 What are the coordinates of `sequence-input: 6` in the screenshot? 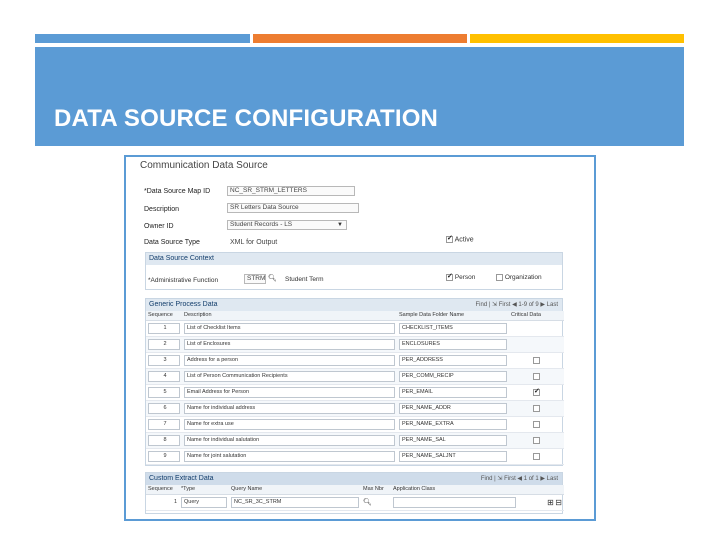 It's located at (164, 408).